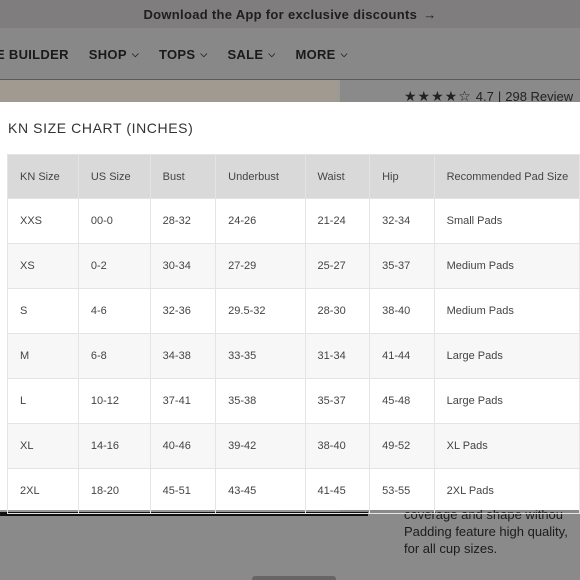 Image resolution: width=580 pixels, height=580 pixels. What do you see at coordinates (260, 311) in the screenshot?
I see `table-cell: 29.5-32` at bounding box center [260, 311].